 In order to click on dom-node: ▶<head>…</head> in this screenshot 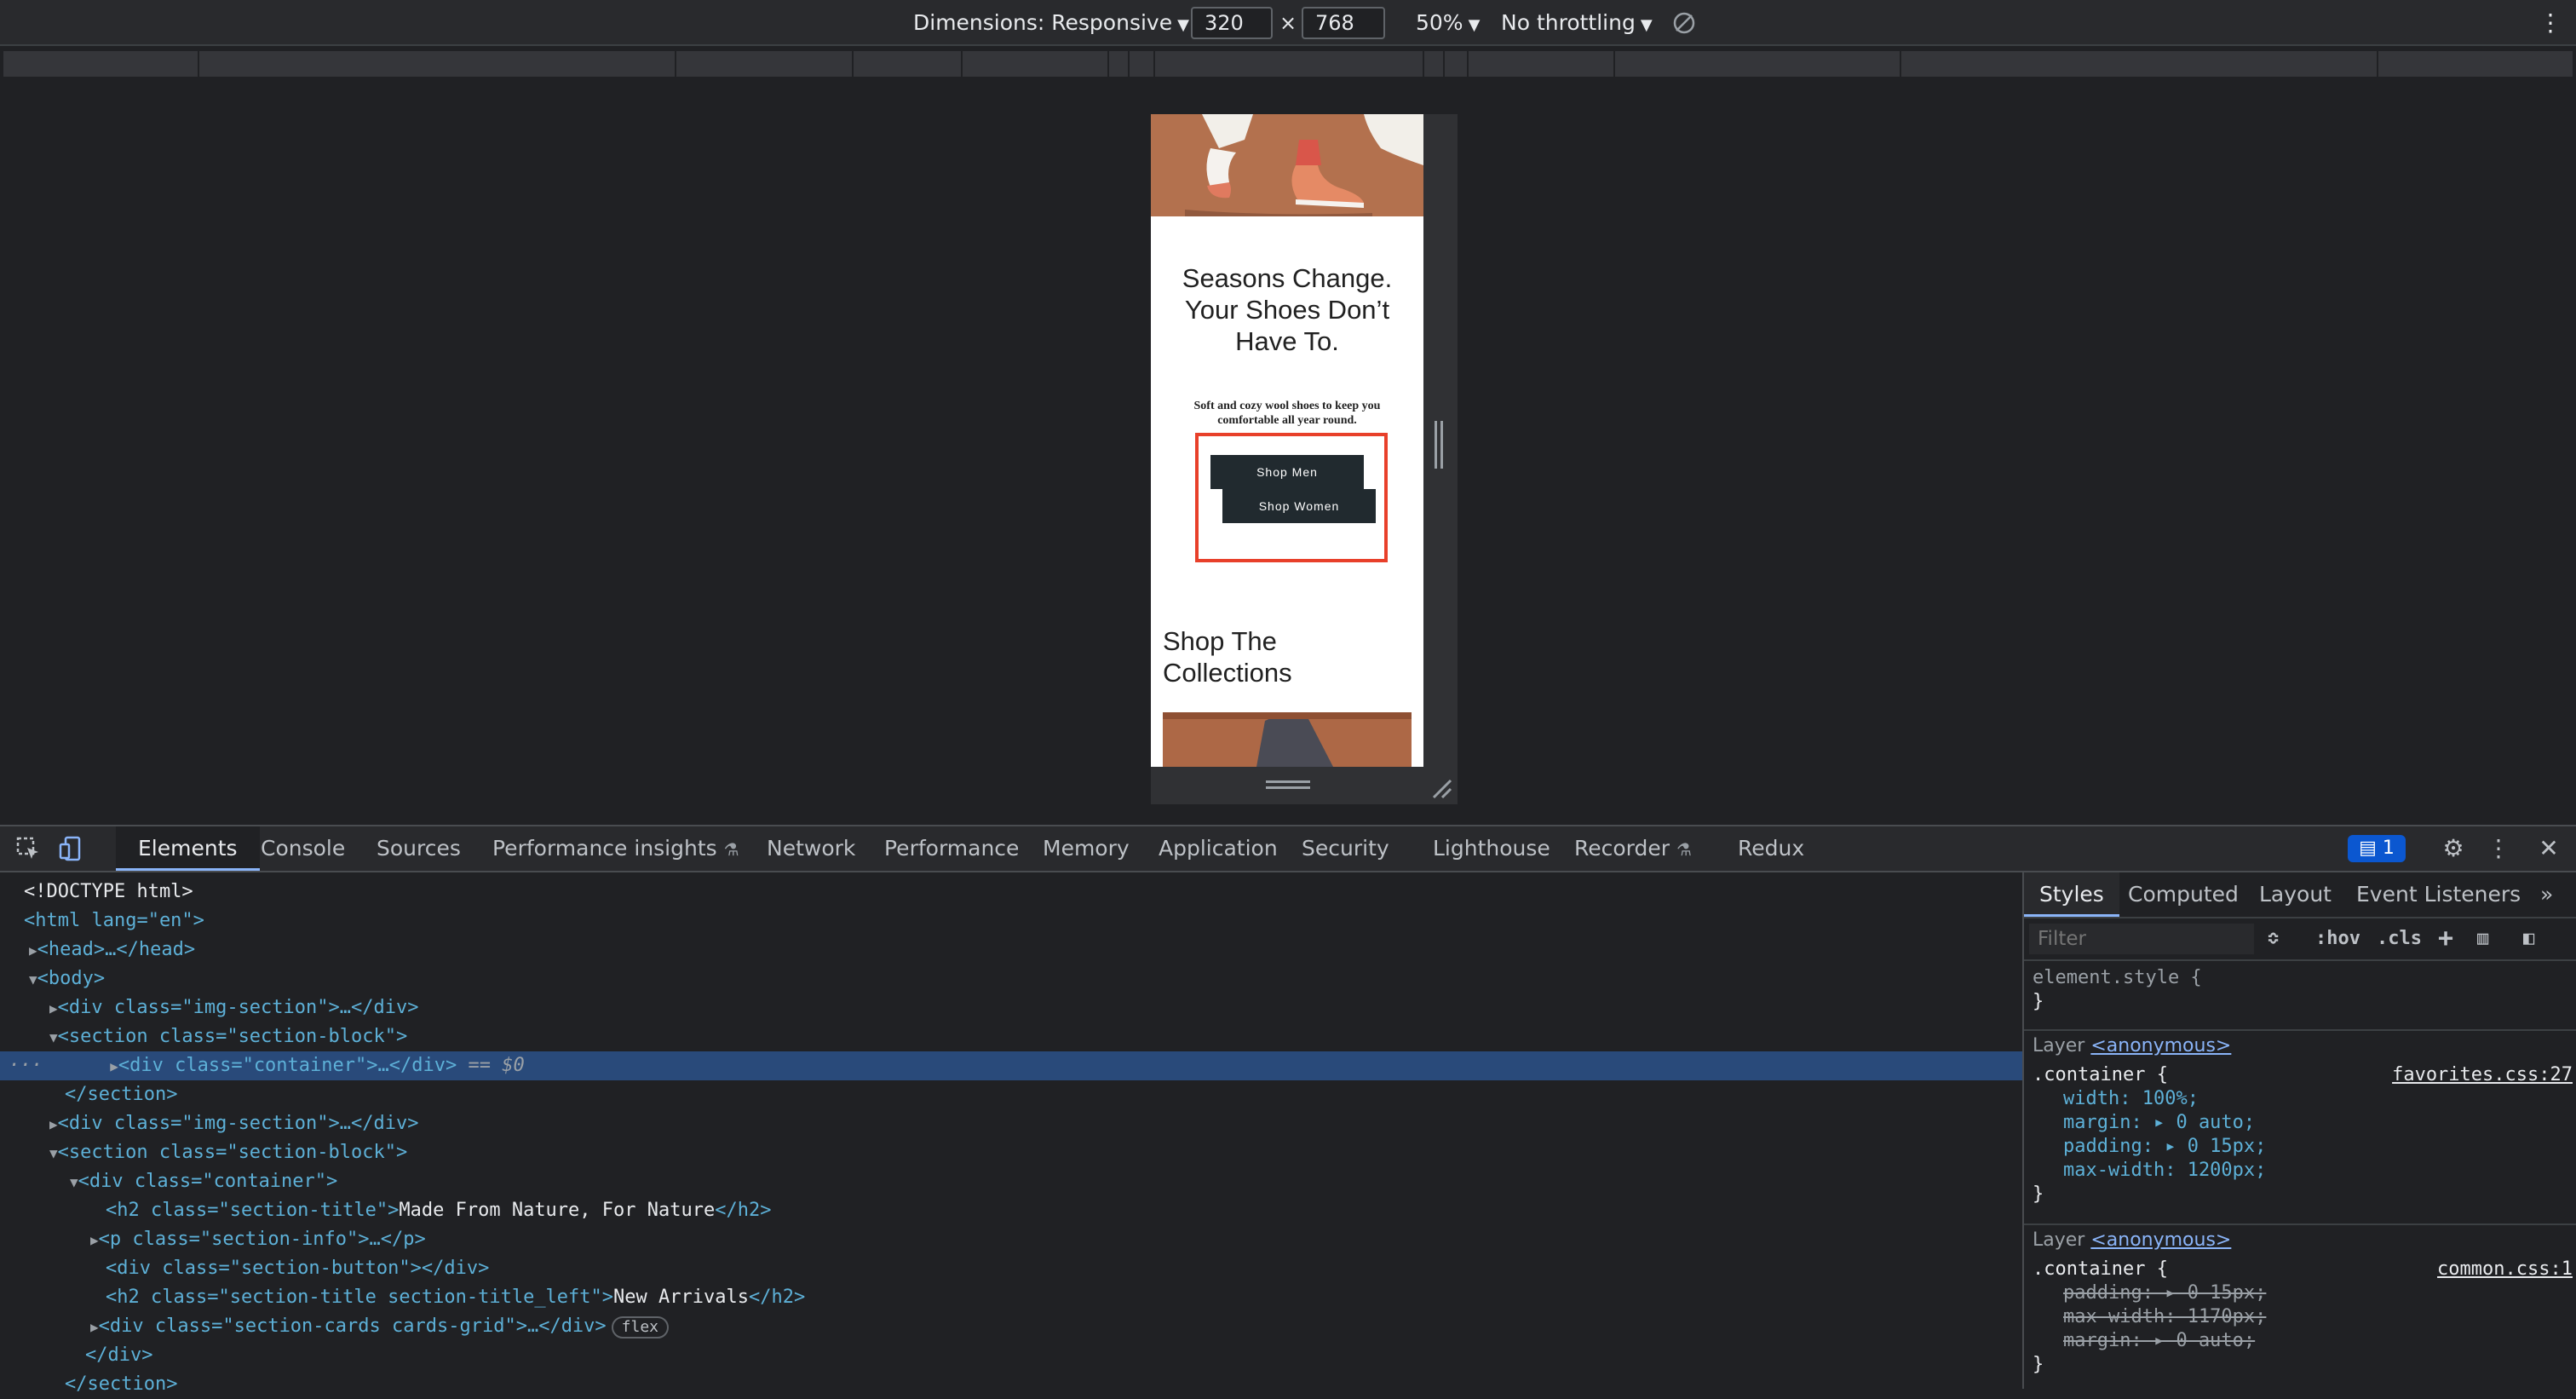, I will do `click(1025, 950)`.